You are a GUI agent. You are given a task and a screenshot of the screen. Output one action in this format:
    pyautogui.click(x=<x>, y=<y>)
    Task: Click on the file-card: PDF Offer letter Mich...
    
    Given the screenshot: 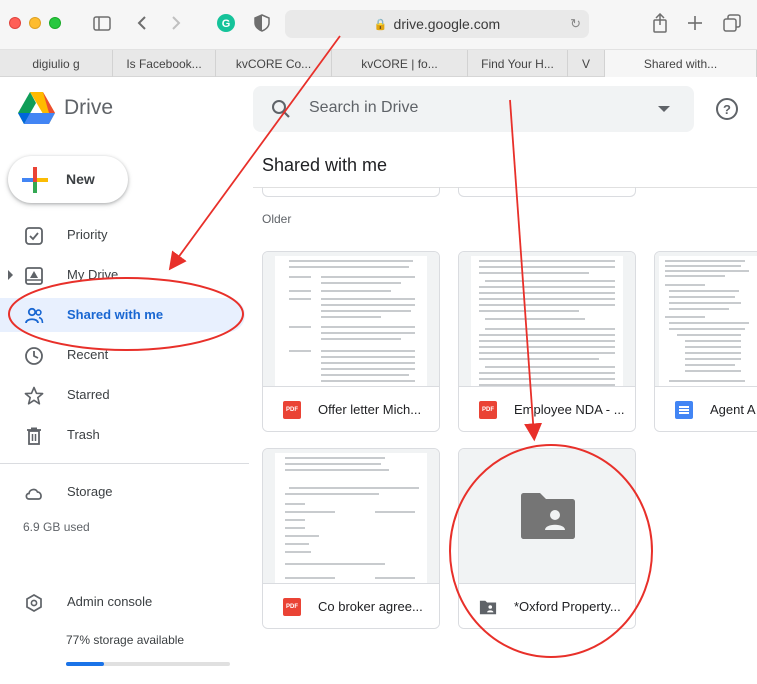 What is the action you would take?
    pyautogui.click(x=351, y=341)
    